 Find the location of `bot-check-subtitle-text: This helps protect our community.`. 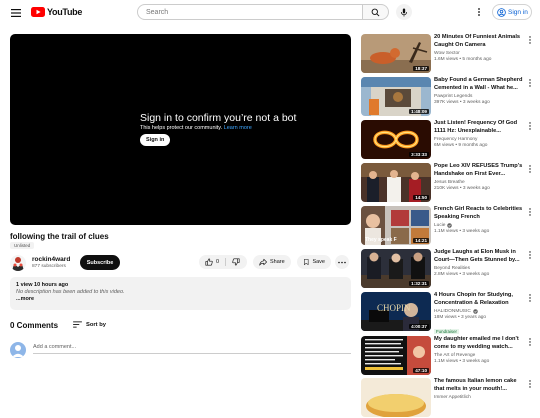

bot-check-subtitle-text: This helps protect our community. is located at coordinates (181, 128).